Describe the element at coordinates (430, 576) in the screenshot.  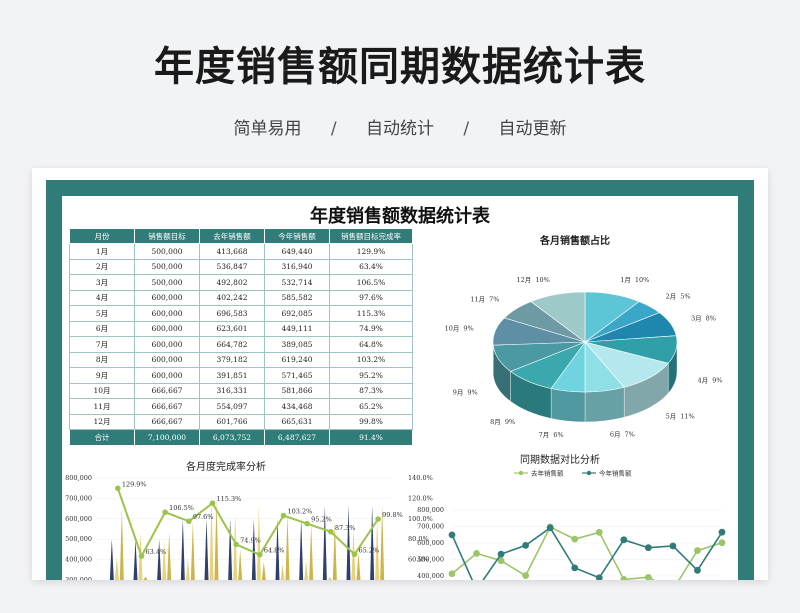
I see `y-axis-tick-label: 400,000` at that location.